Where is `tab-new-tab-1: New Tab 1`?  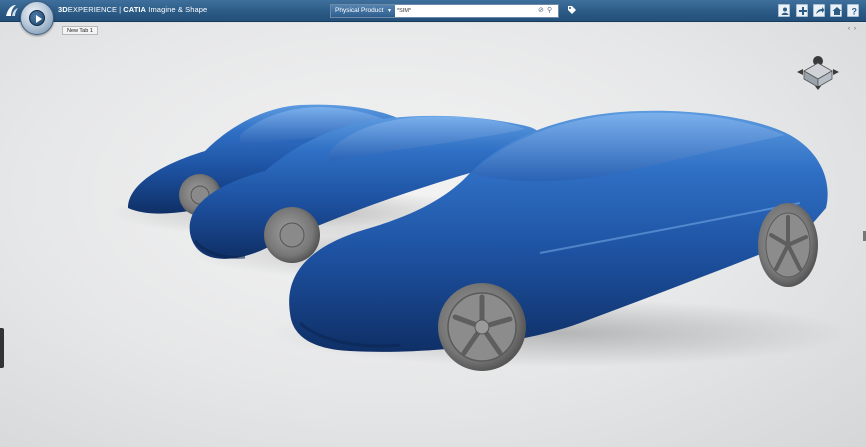 tab-new-tab-1: New Tab 1 is located at coordinates (80, 30).